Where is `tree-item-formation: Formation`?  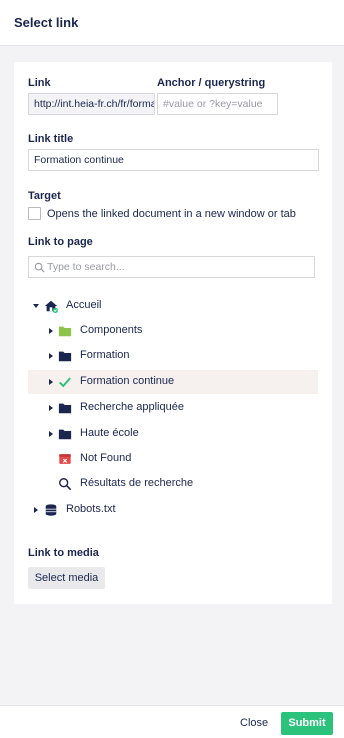
tree-item-formation: Formation is located at coordinates (173, 356).